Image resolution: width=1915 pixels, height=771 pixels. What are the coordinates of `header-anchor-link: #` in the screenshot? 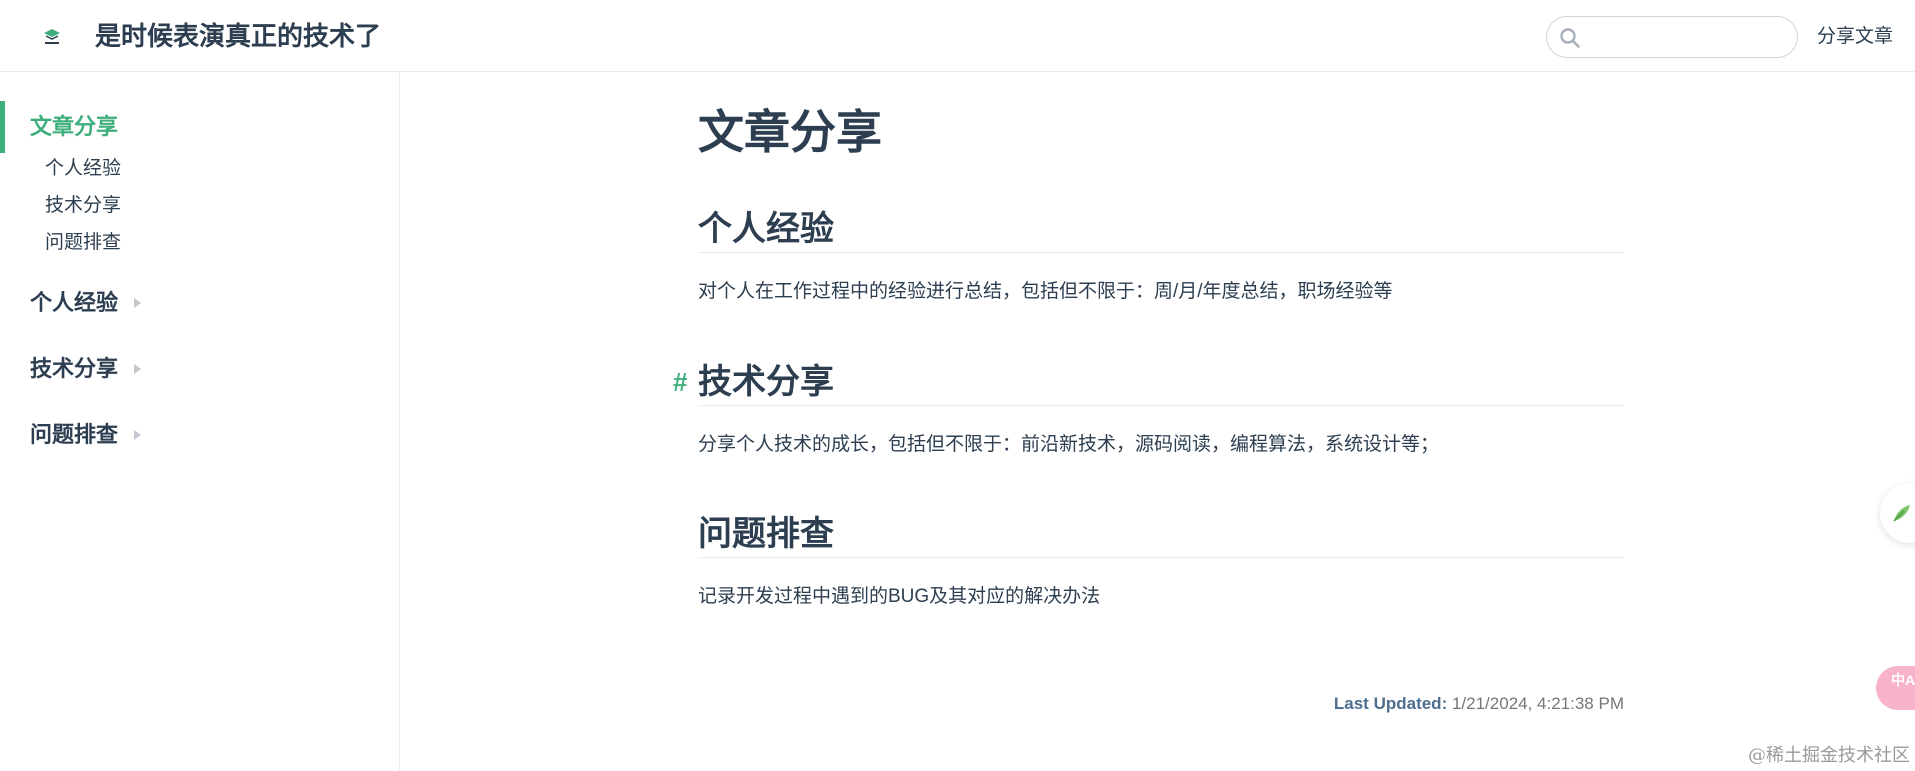 It's located at (680, 382).